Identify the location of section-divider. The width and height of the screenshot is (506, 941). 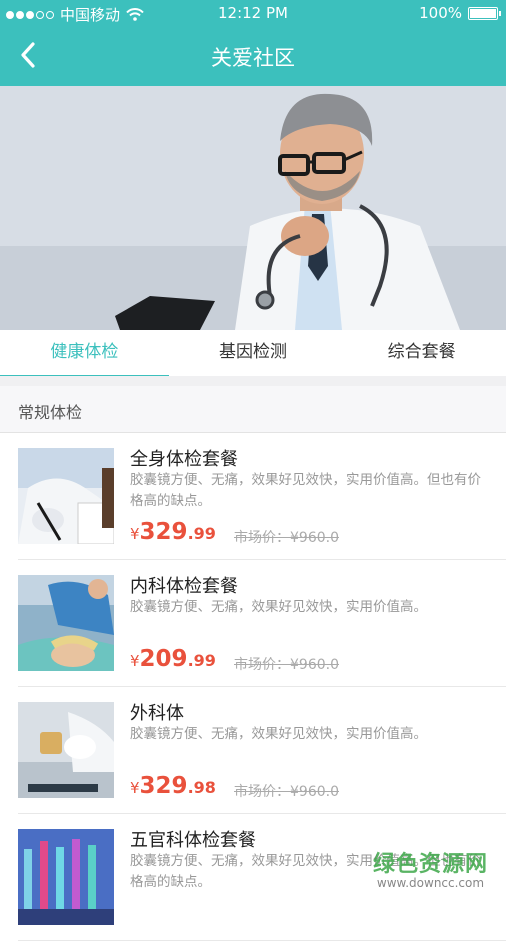
(253, 381).